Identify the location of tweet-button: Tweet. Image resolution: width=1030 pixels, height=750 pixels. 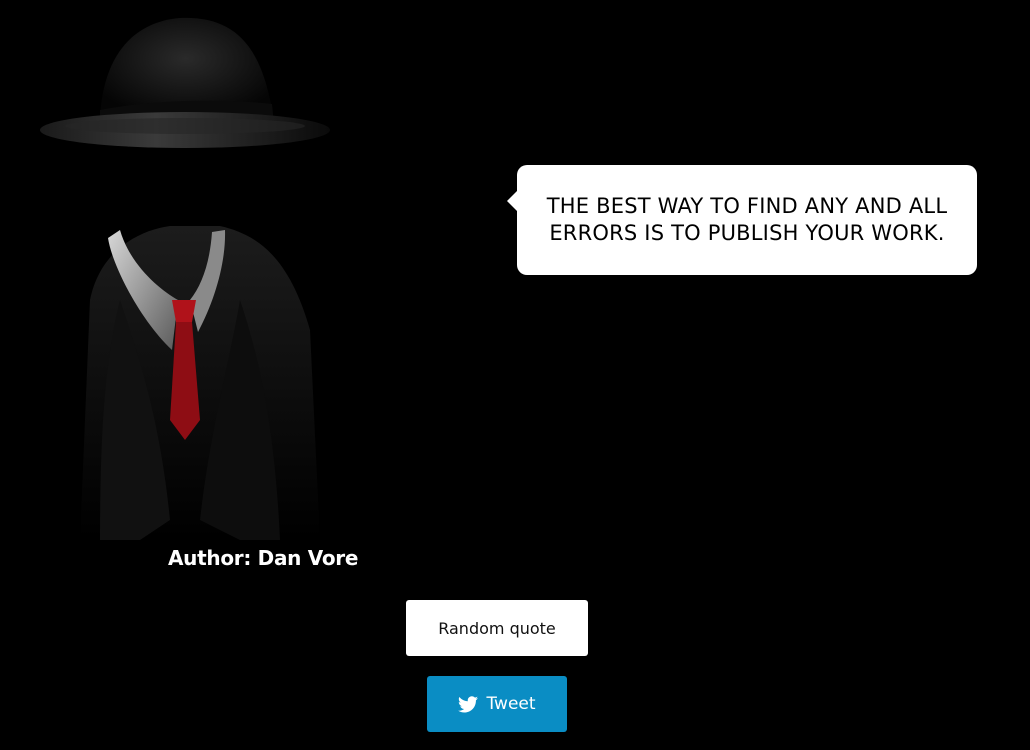
(497, 704).